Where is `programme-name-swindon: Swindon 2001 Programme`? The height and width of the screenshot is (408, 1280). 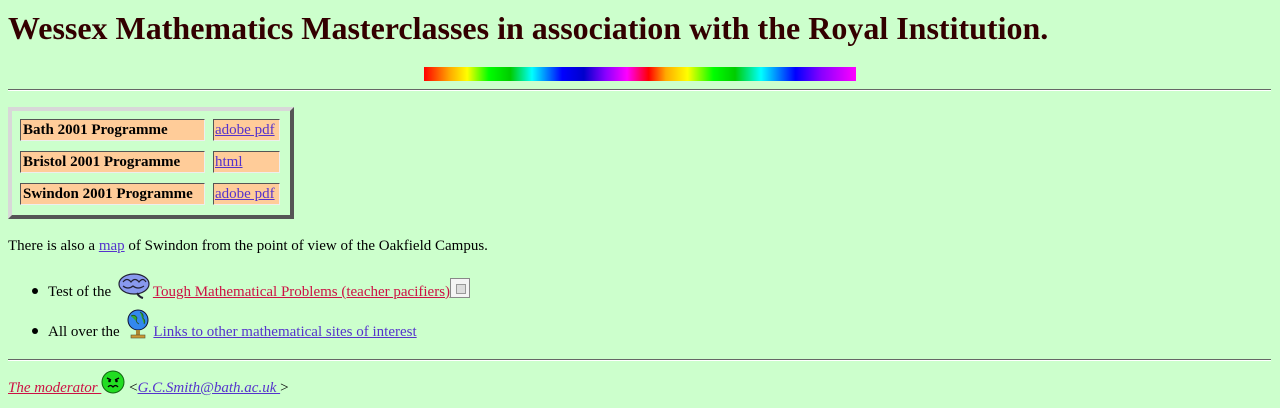
programme-name-swindon: Swindon 2001 Programme is located at coordinates (112, 194).